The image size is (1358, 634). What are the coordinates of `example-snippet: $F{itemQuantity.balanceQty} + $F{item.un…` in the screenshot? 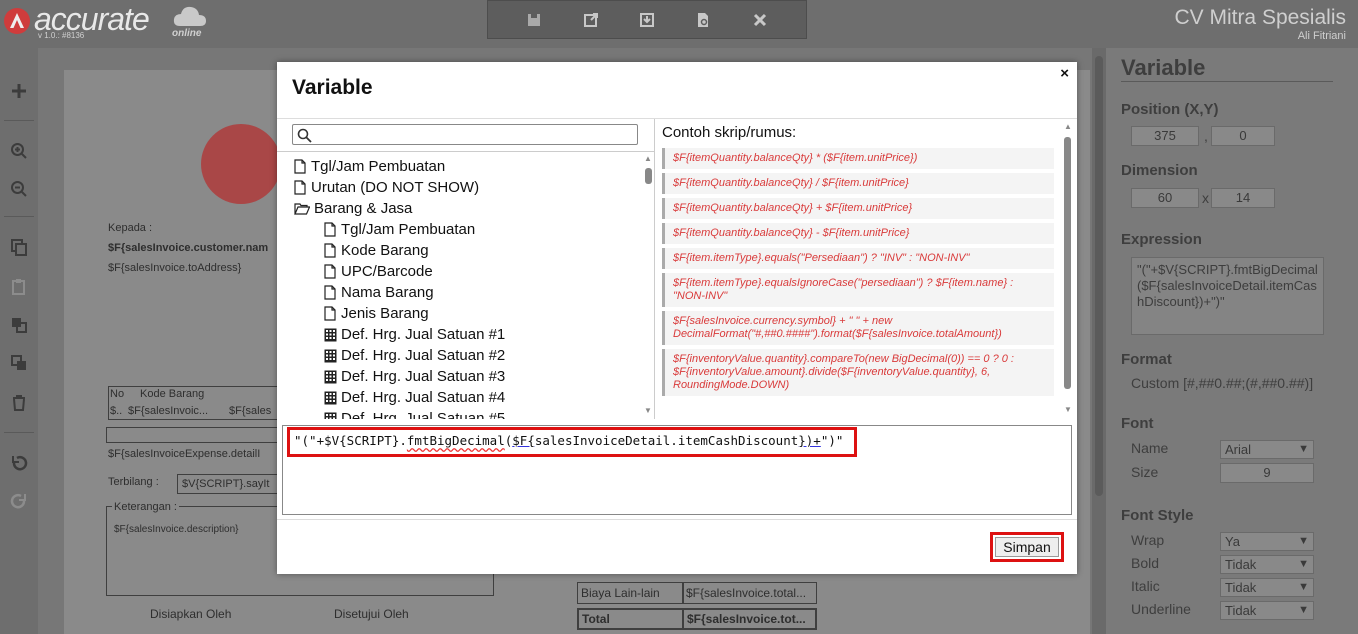 It's located at (858, 208).